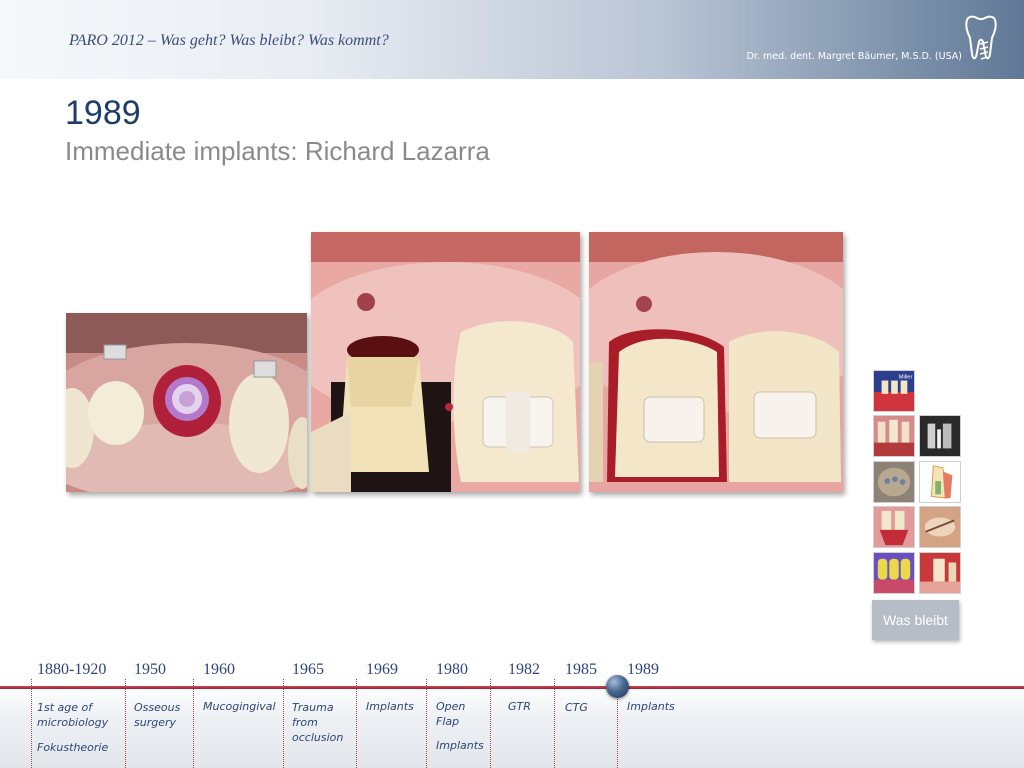 The image size is (1024, 768). I want to click on timeline-event-implants-1969: Implants, so click(390, 706).